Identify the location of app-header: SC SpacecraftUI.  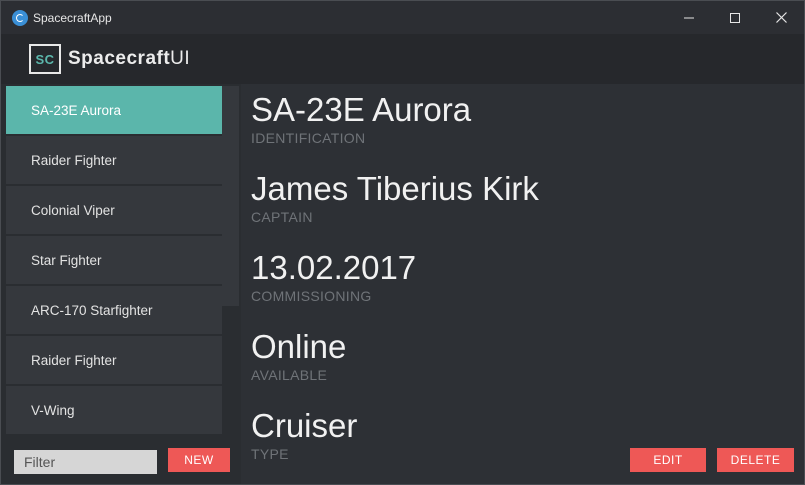
(402, 59).